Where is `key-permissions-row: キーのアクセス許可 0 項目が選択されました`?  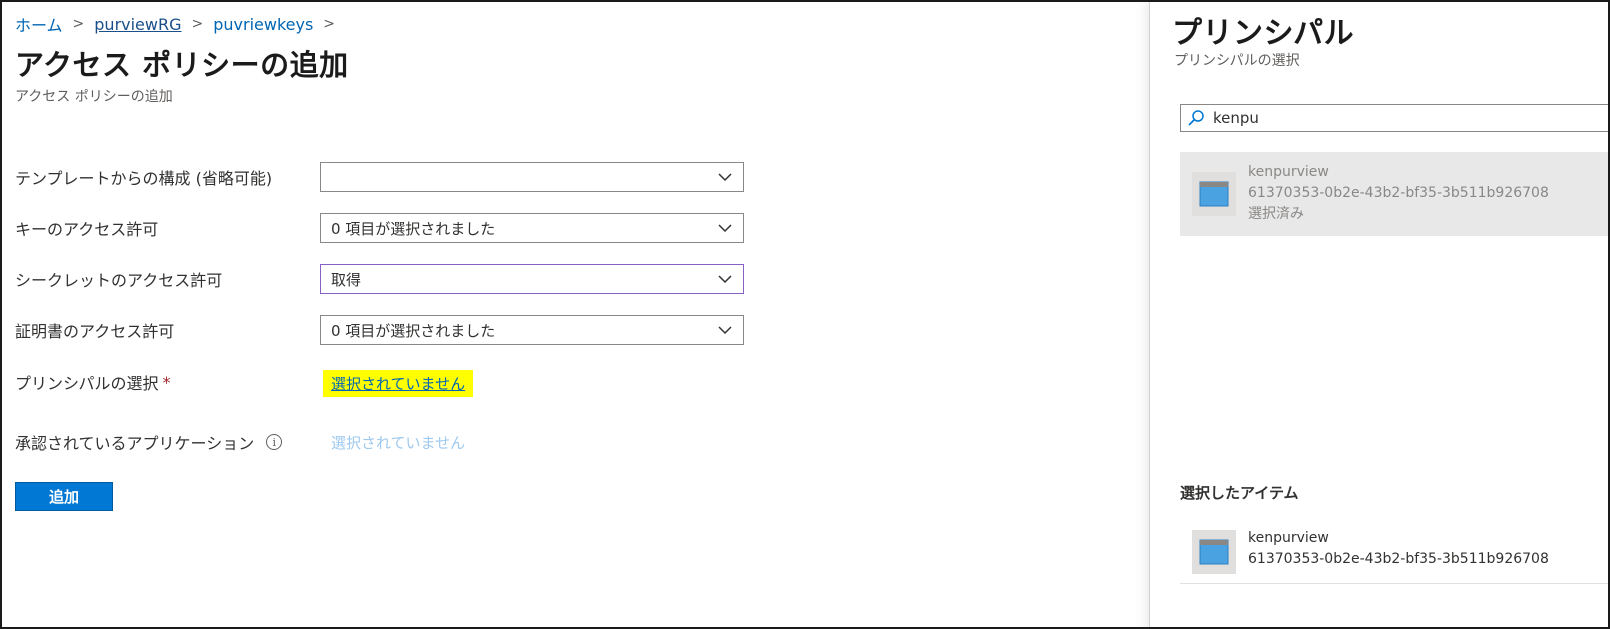 key-permissions-row: キーのアクセス許可 0 項目が選択されました is located at coordinates (379, 228).